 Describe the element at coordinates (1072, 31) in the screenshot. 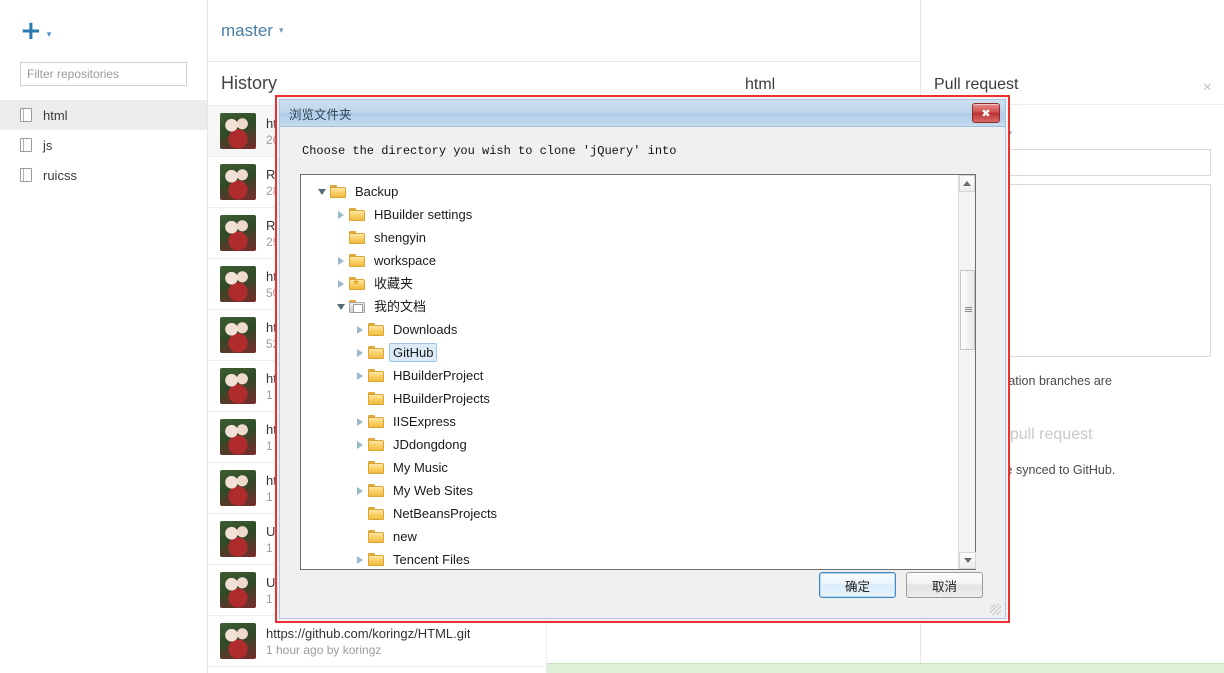

I see `pull-request-header` at that location.